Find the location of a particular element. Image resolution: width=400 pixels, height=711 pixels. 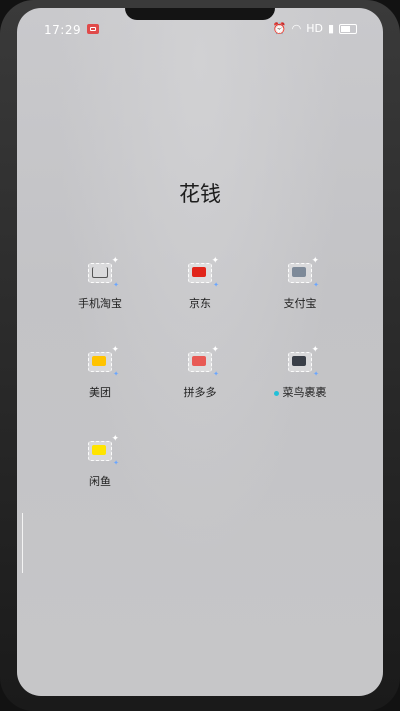

app-pinduoduo: ✦ ✦ 拼多多 is located at coordinates (200, 371).